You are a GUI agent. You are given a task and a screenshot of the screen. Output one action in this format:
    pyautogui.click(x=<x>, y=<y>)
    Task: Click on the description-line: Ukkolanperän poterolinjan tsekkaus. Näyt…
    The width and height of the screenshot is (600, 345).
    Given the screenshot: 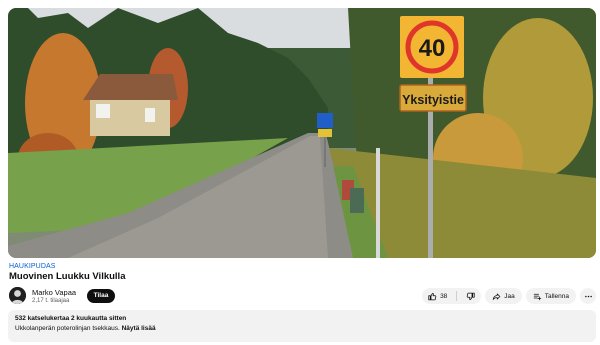 What is the action you would take?
    pyautogui.click(x=302, y=328)
    